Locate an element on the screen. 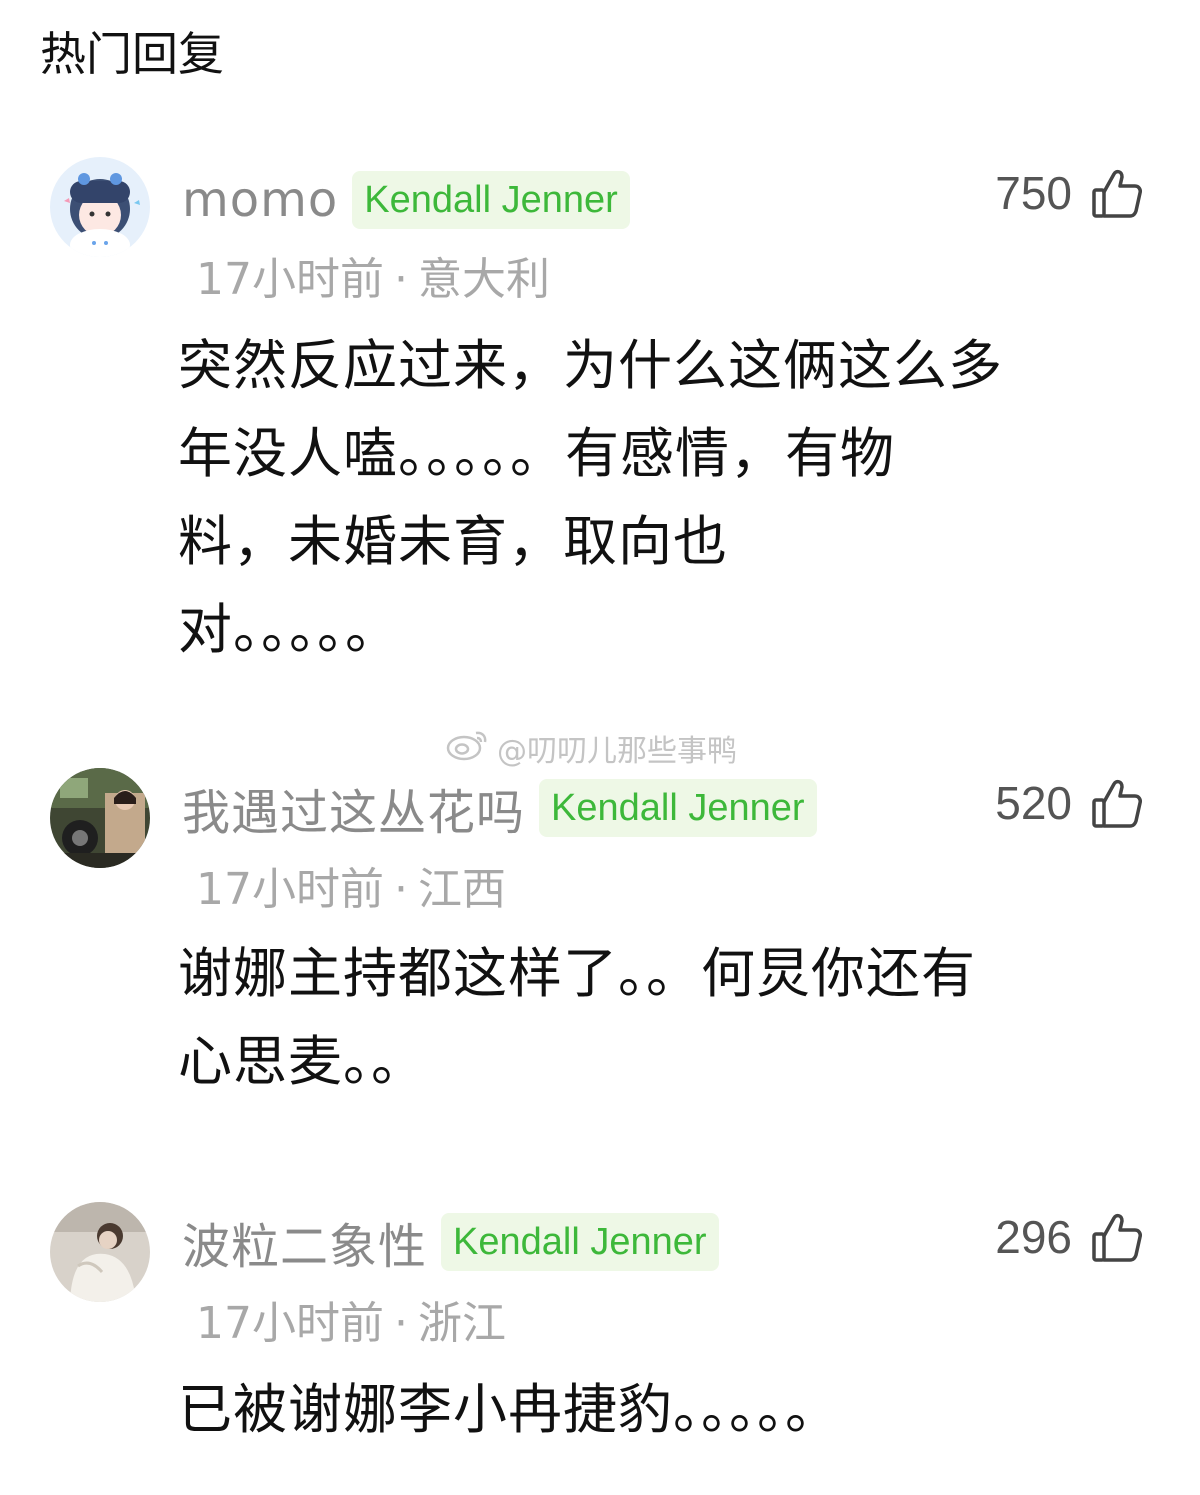  like-button: 750 is located at coordinates (1069, 193).